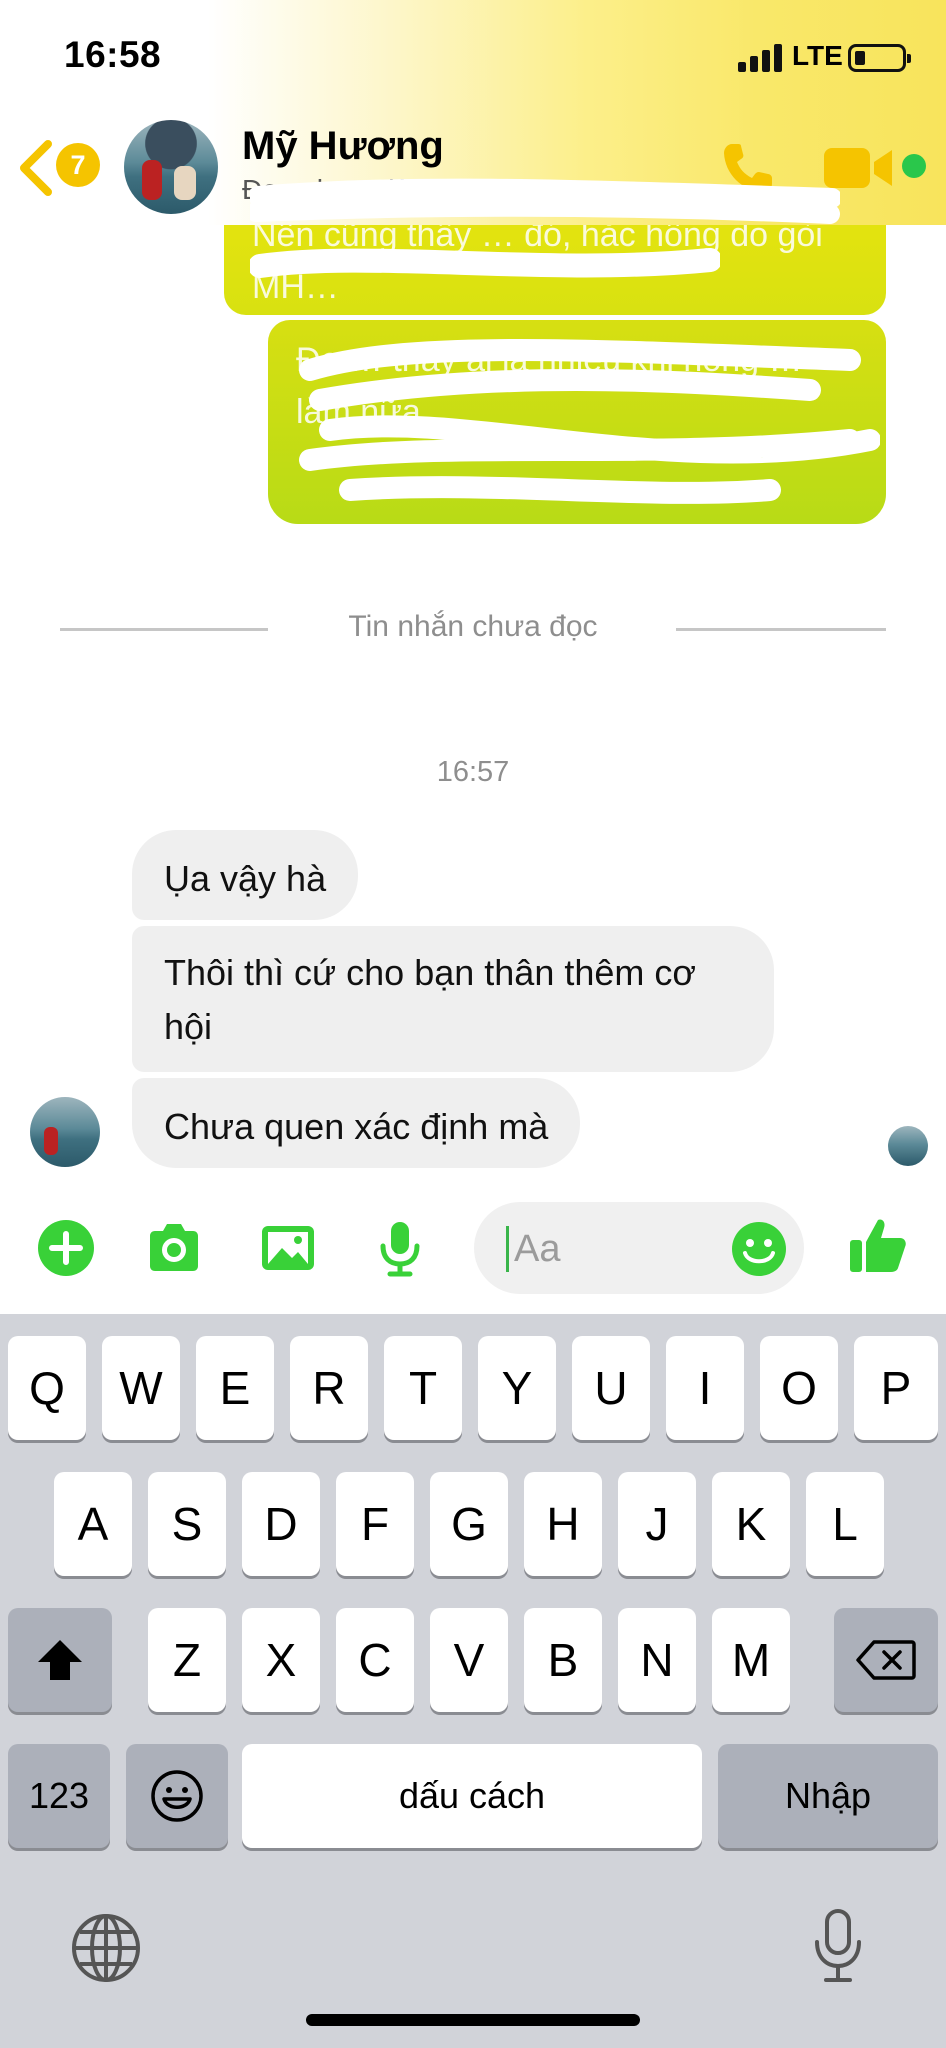 The image size is (946, 2048). Describe the element at coordinates (705, 1388) in the screenshot. I see `key-i: I` at that location.